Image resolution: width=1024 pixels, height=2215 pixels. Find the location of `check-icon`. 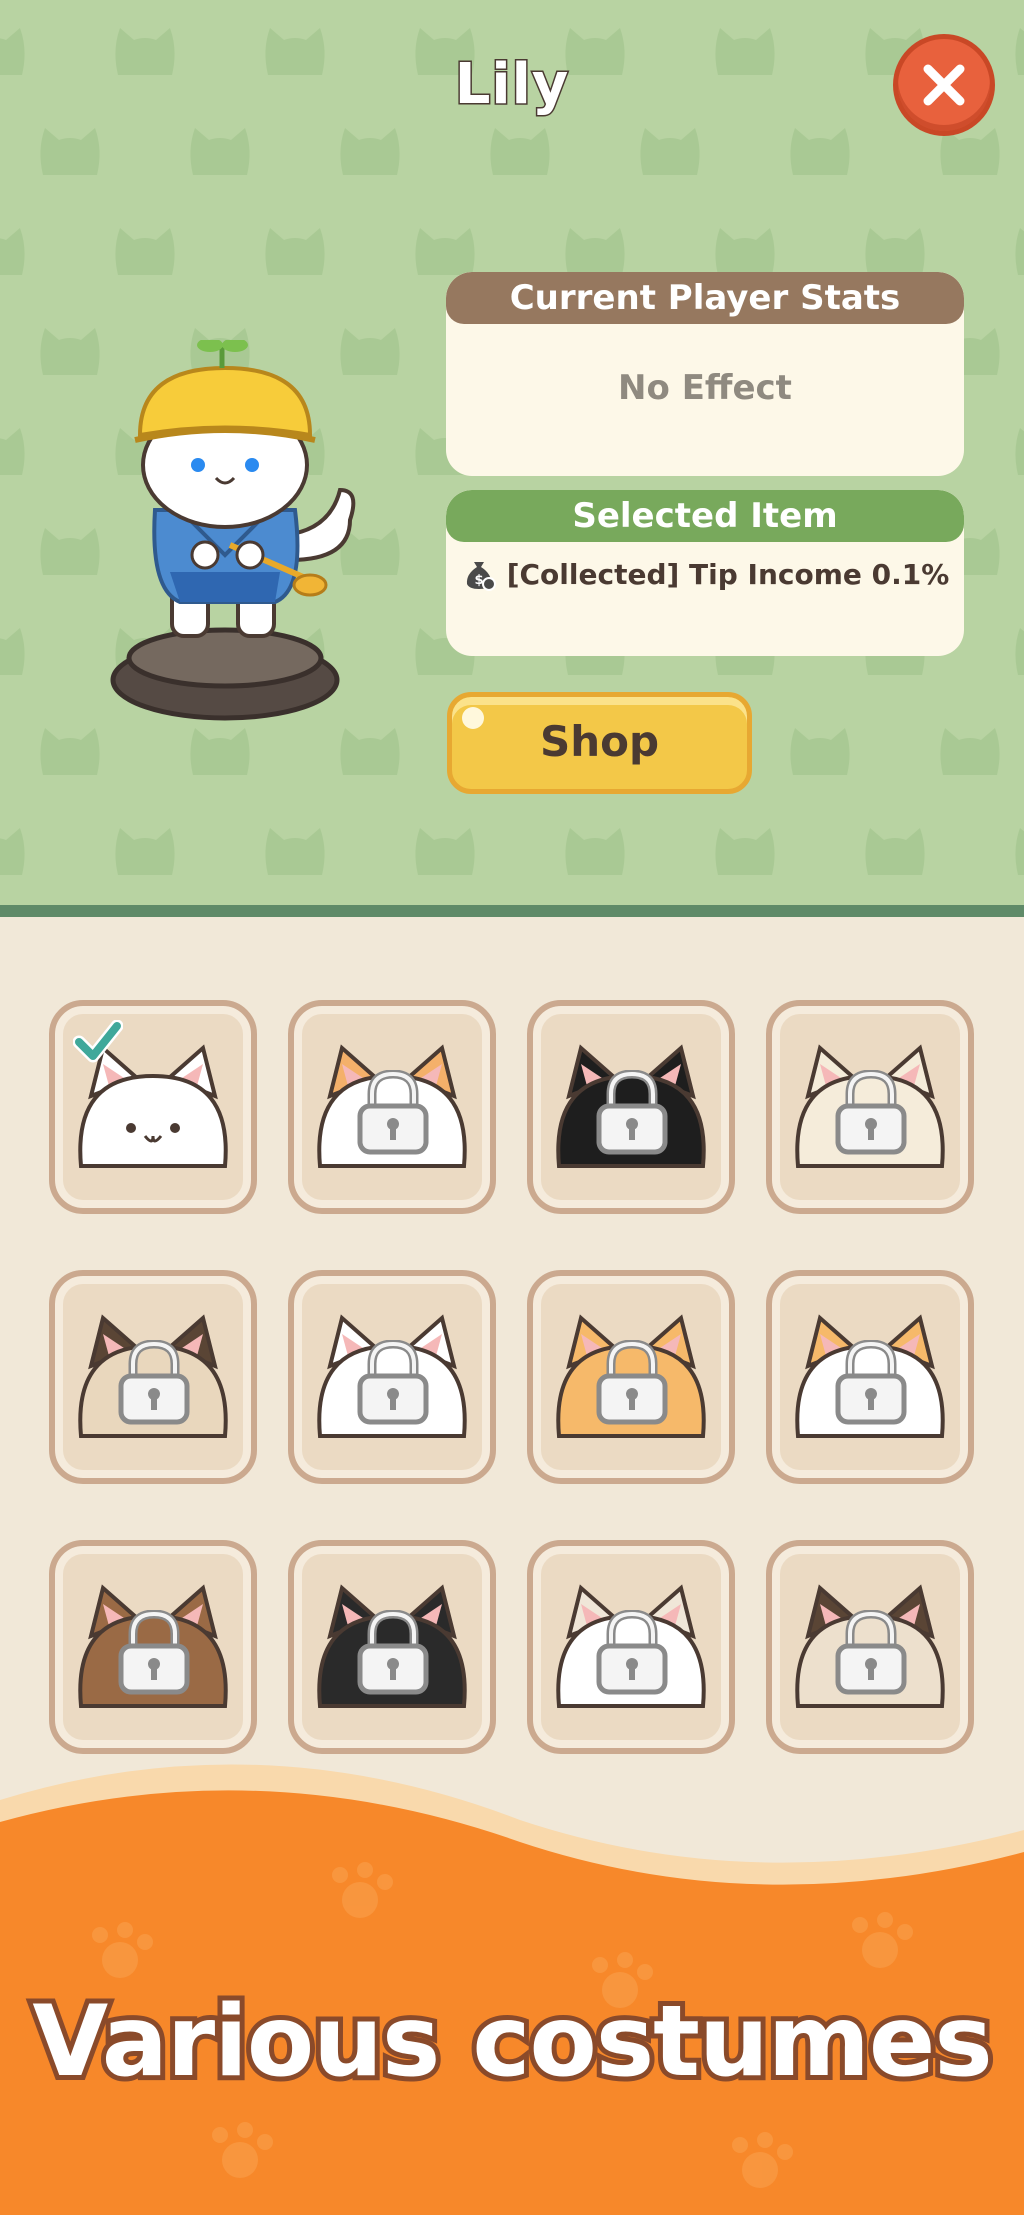

check-icon is located at coordinates (98, 1041).